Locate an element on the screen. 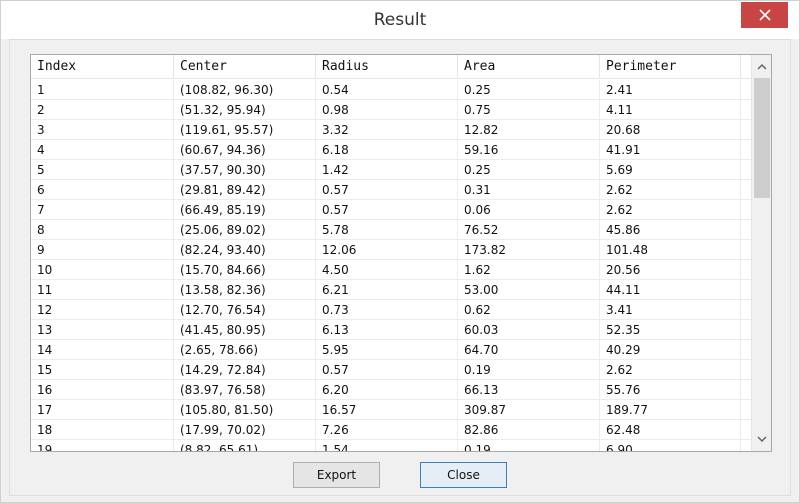  table-cell-center: (13.58, 82.36) is located at coordinates (245, 290).